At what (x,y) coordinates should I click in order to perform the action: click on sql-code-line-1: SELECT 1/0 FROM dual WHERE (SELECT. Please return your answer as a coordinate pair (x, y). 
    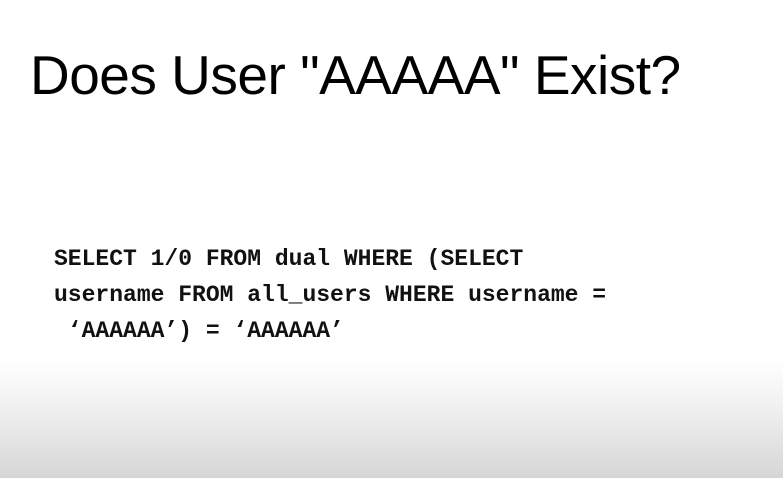
    Looking at the image, I should click on (289, 259).